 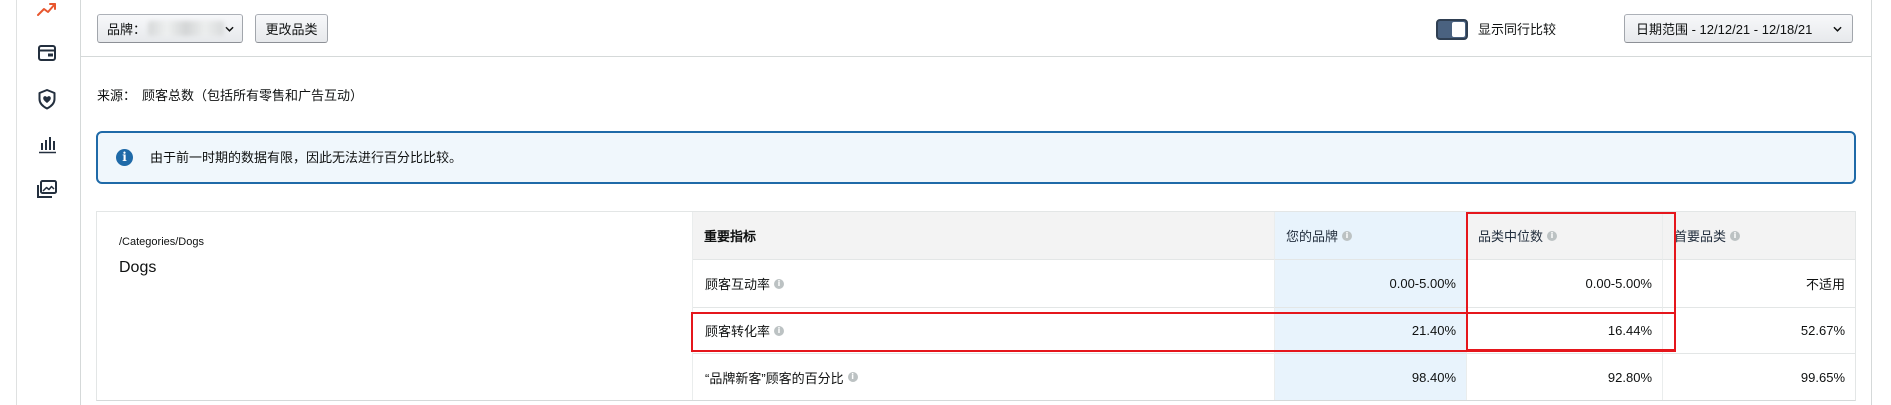 I want to click on brand-label: 品牌：, so click(x=127, y=29).